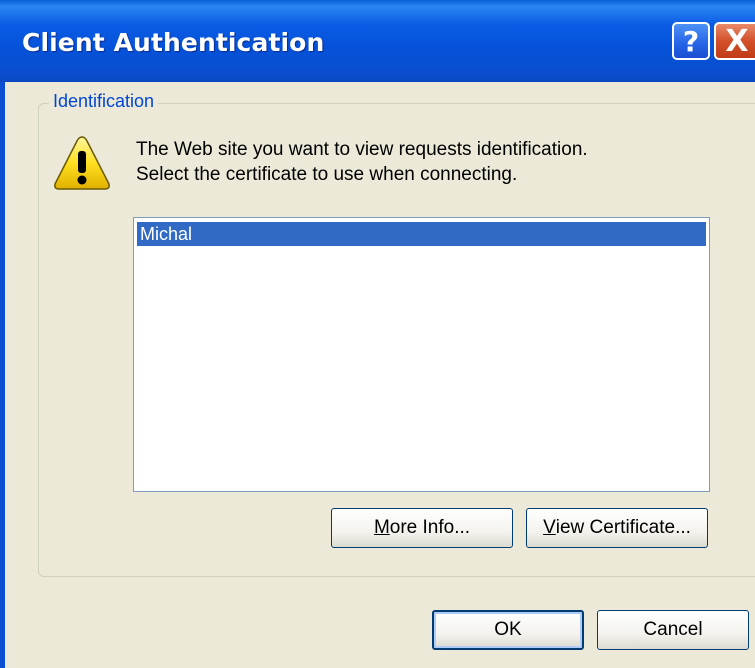  What do you see at coordinates (173, 42) in the screenshot?
I see `window-title: Client Authentication` at bounding box center [173, 42].